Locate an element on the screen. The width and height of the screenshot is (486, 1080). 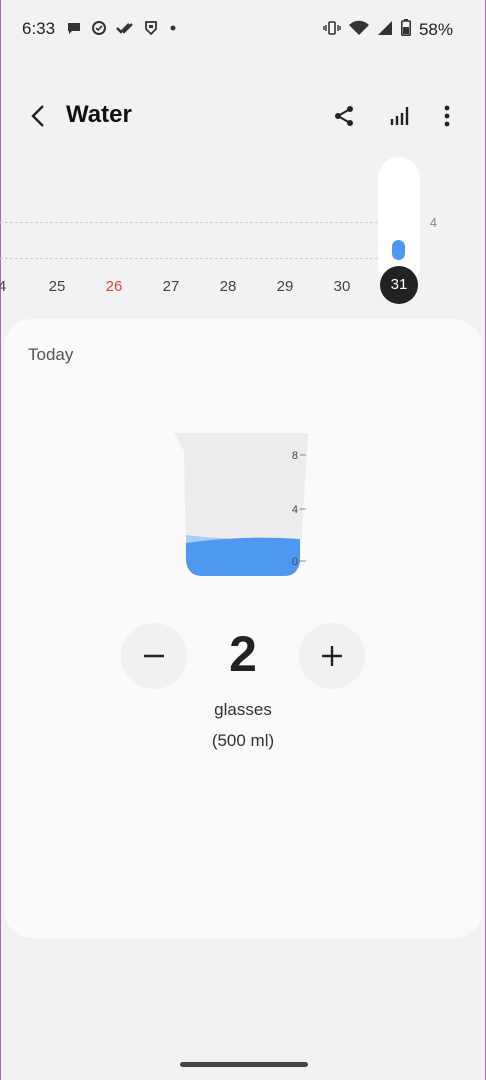
day-item-sunday: 26 is located at coordinates (114, 286).